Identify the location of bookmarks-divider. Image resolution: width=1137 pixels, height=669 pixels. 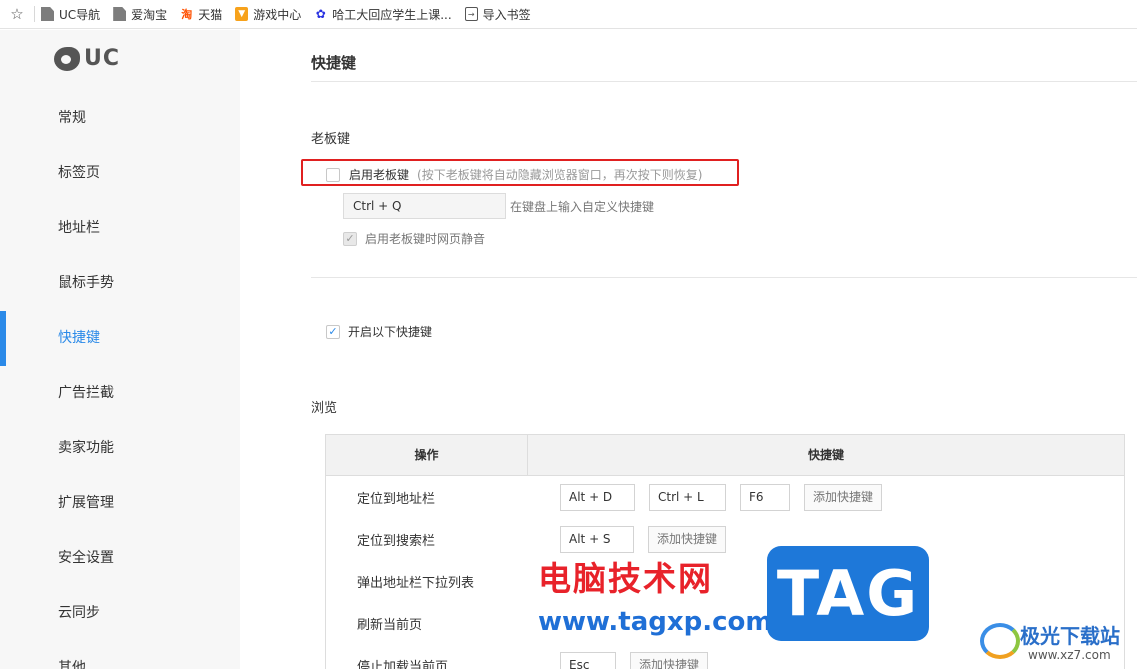
(34, 14).